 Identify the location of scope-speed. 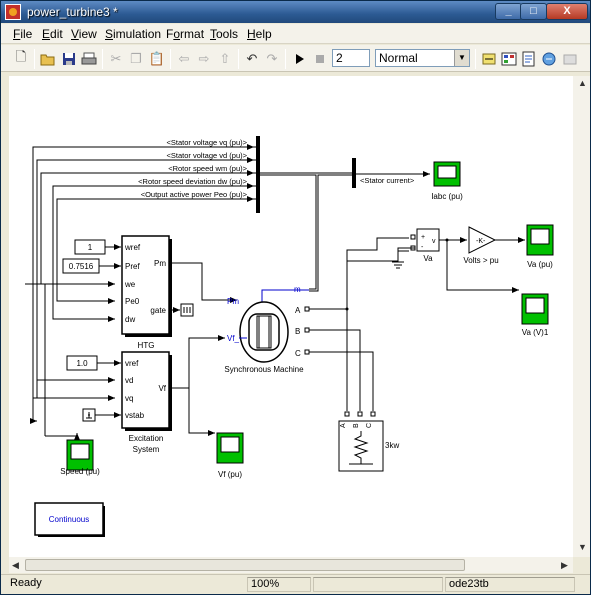
(80, 455).